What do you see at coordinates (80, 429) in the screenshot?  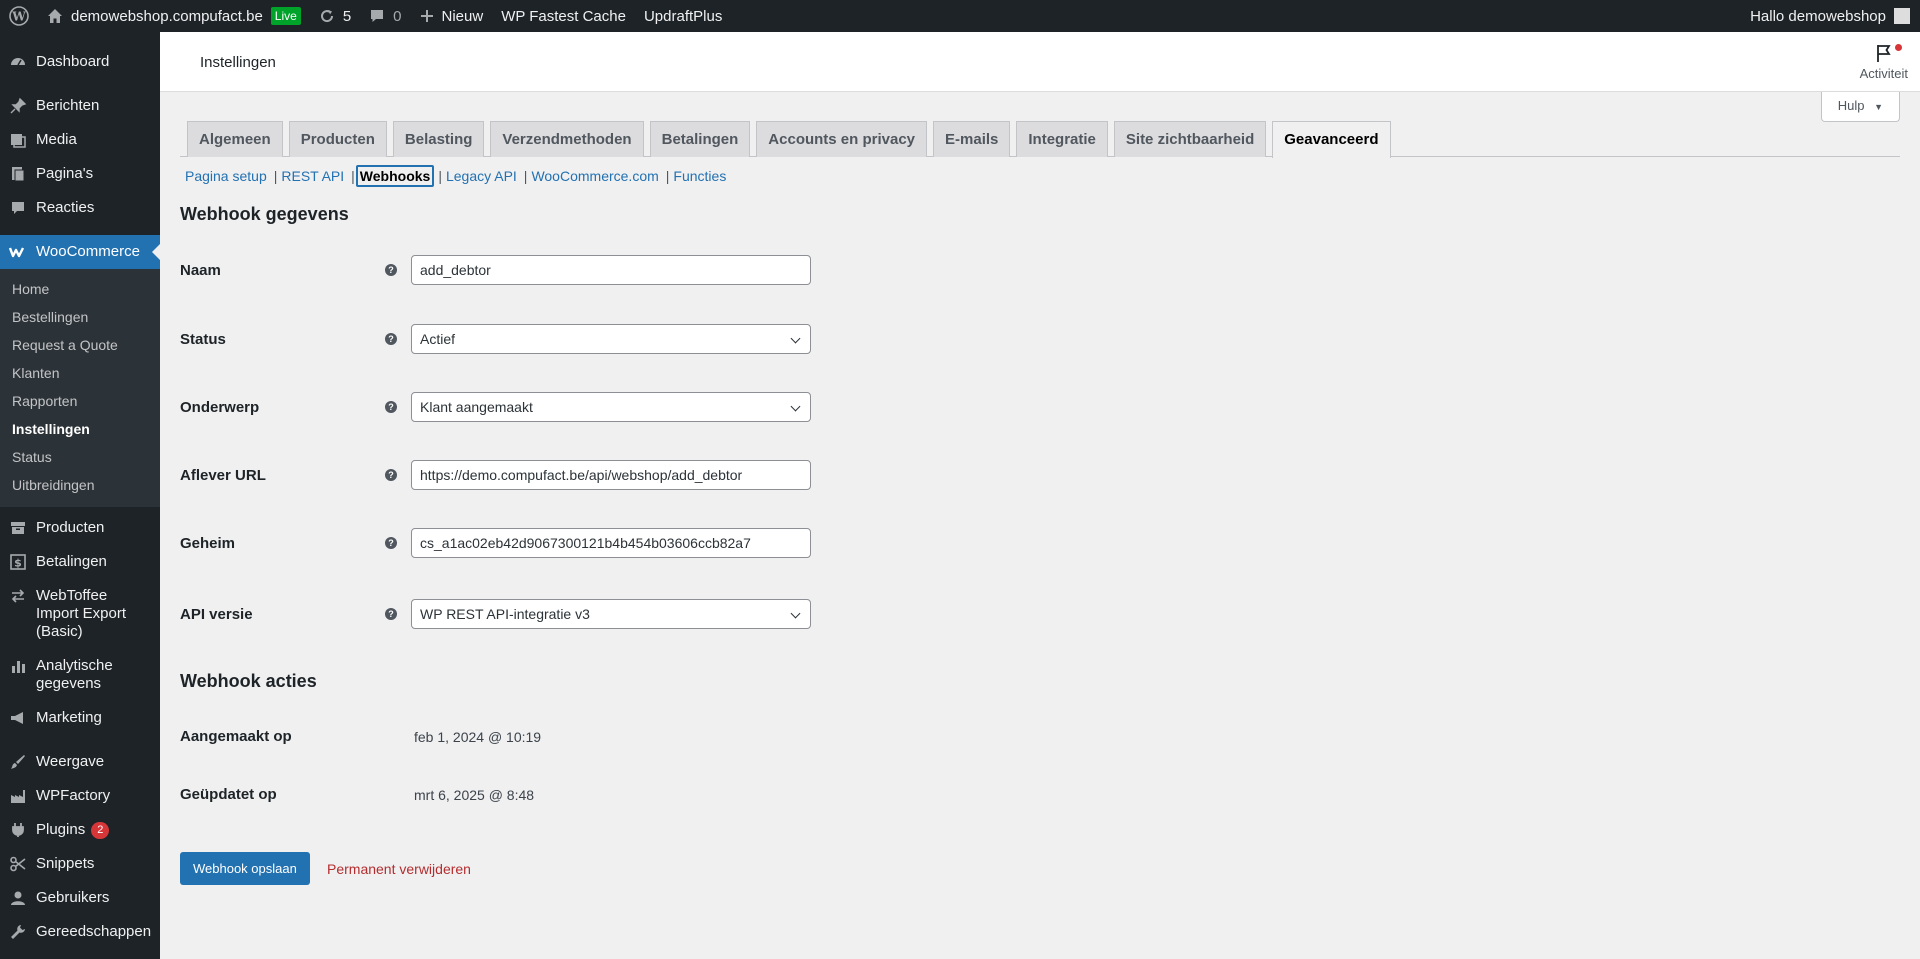 I see `submenu-settings: Instellingen` at bounding box center [80, 429].